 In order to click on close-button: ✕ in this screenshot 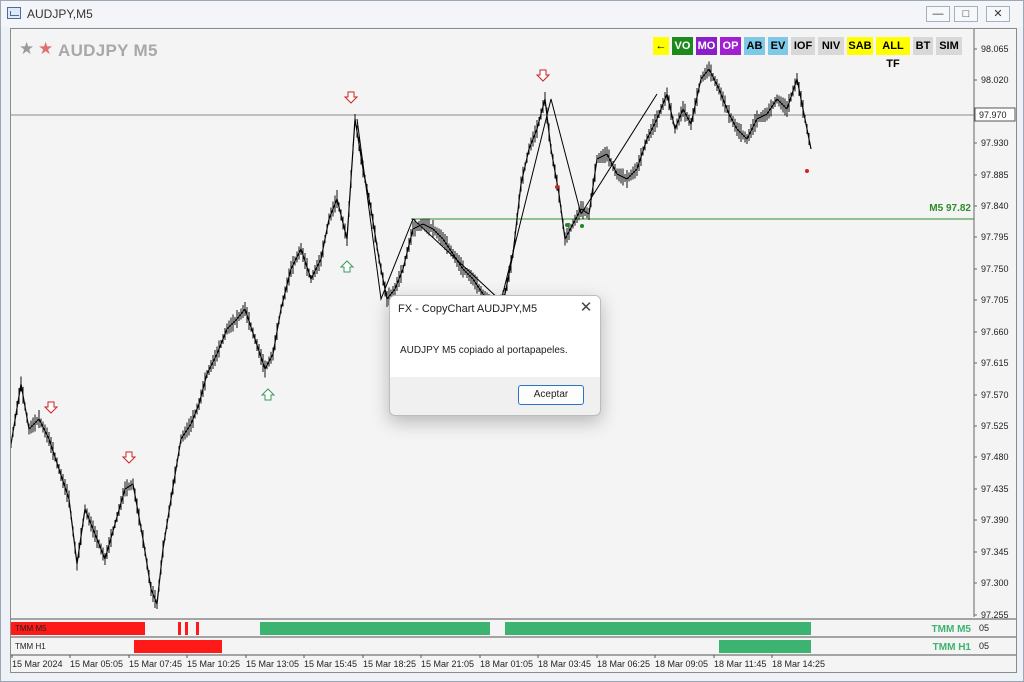, I will do `click(998, 14)`.